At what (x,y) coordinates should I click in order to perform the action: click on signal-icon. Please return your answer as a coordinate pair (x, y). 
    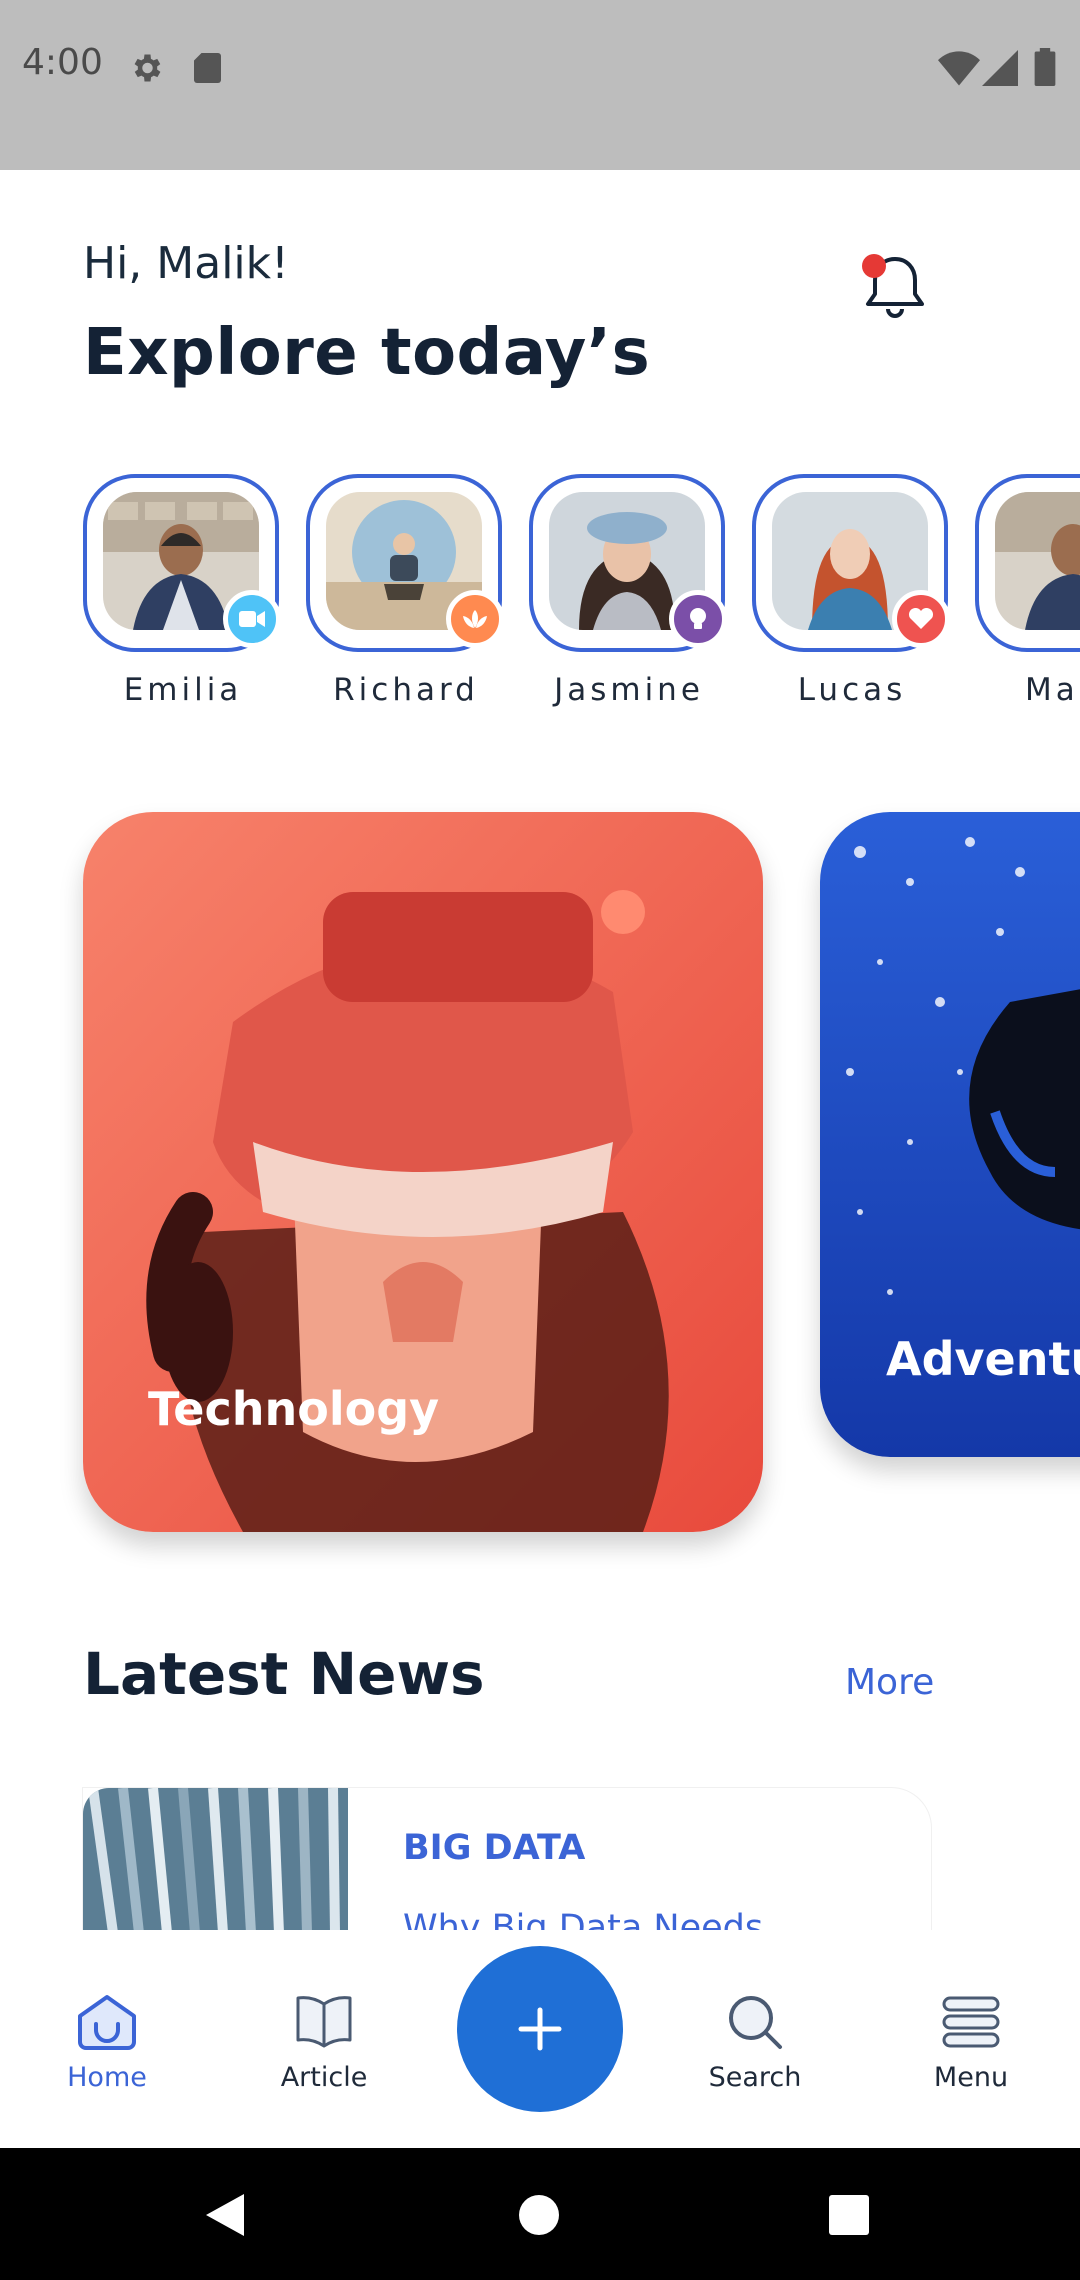
    Looking at the image, I should click on (1000, 68).